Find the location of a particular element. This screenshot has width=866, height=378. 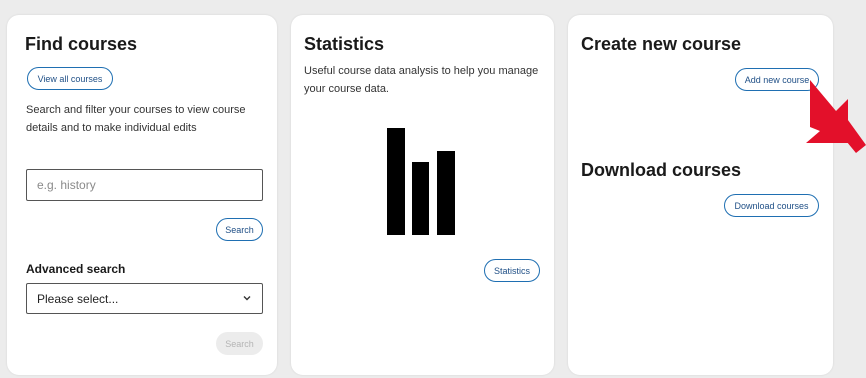

statistics-button: Statistics is located at coordinates (512, 270).